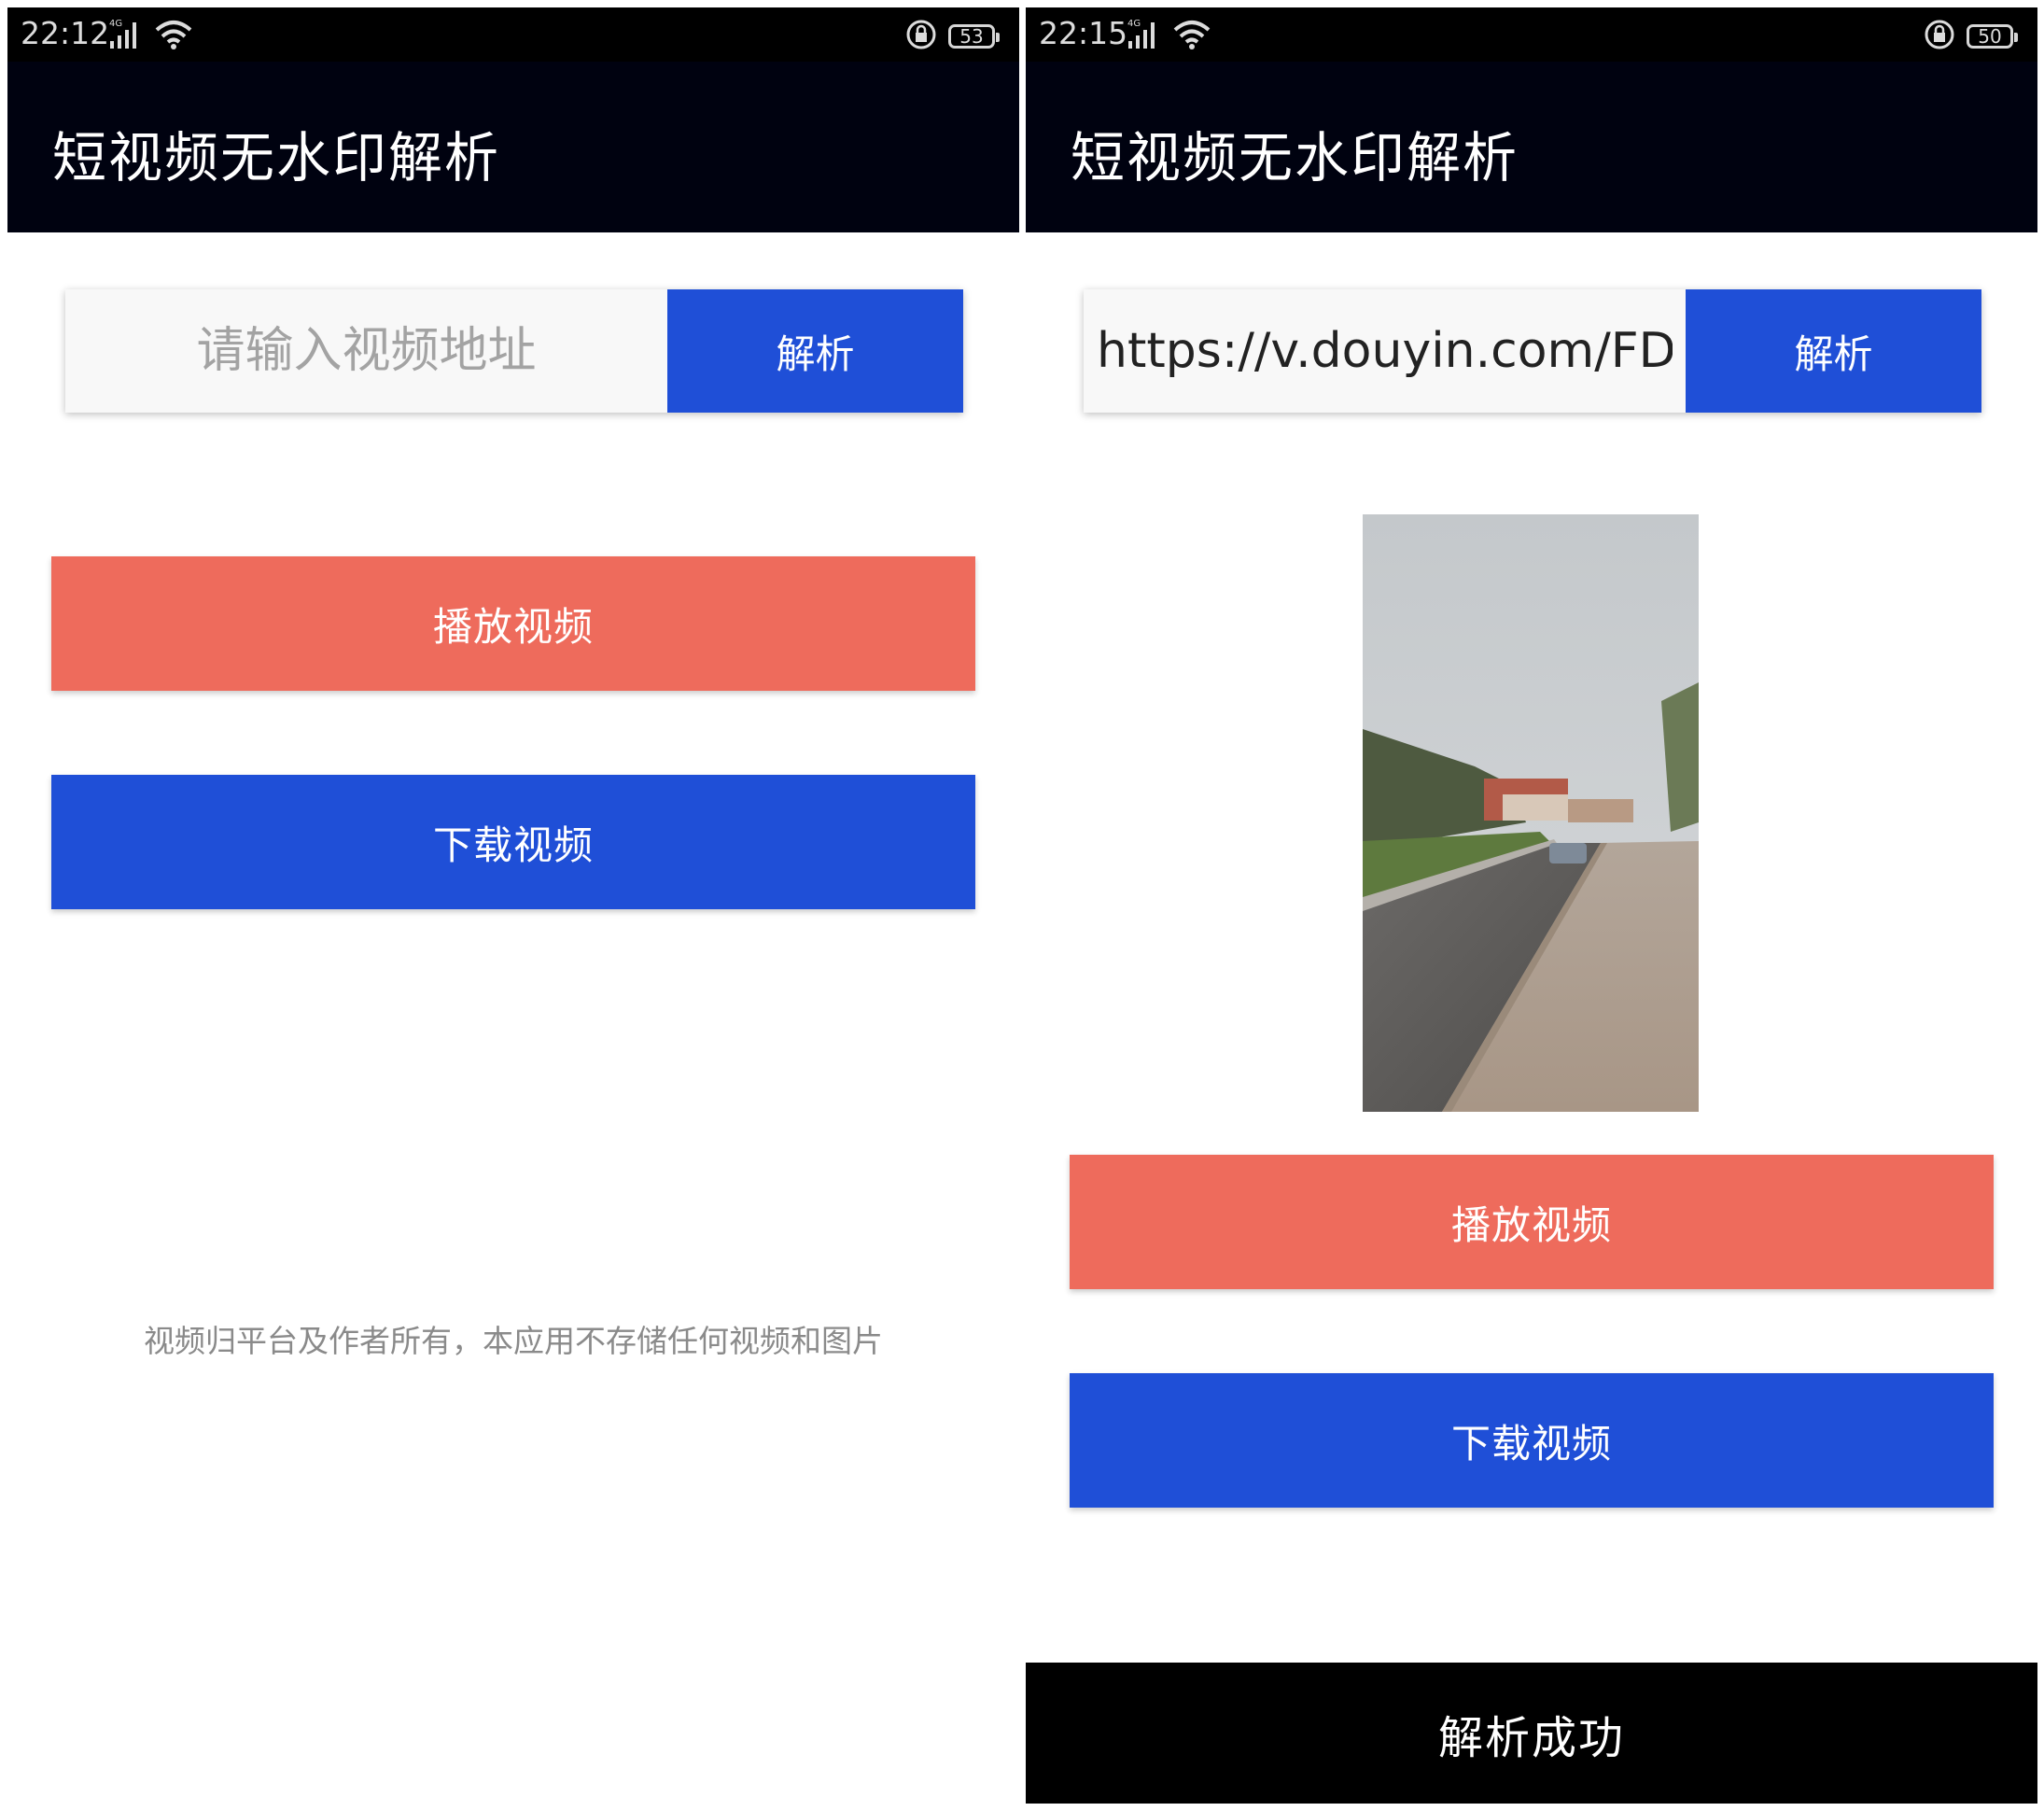 The height and width of the screenshot is (1811, 2044). Describe the element at coordinates (65, 33) in the screenshot. I see `status-time: 22:12` at that location.